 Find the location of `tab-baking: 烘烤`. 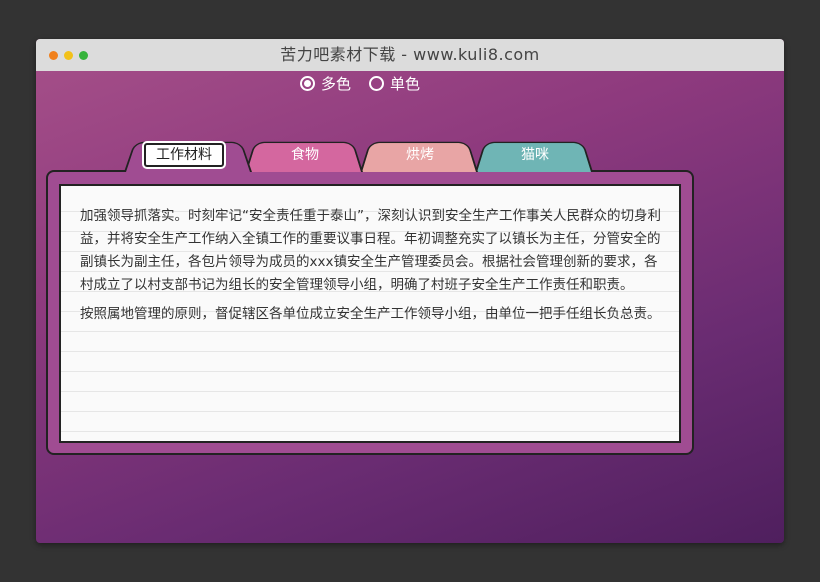

tab-baking: 烘烤 is located at coordinates (420, 155).